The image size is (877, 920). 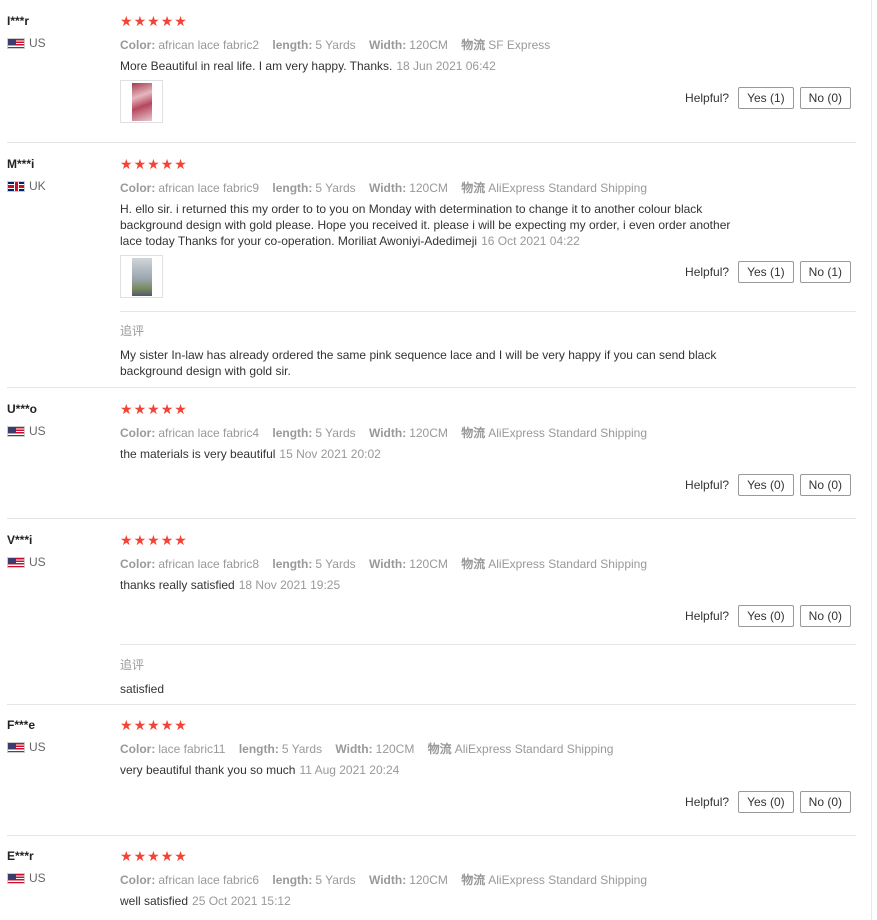 I want to click on reviewer-name: U***o, so click(x=22, y=409).